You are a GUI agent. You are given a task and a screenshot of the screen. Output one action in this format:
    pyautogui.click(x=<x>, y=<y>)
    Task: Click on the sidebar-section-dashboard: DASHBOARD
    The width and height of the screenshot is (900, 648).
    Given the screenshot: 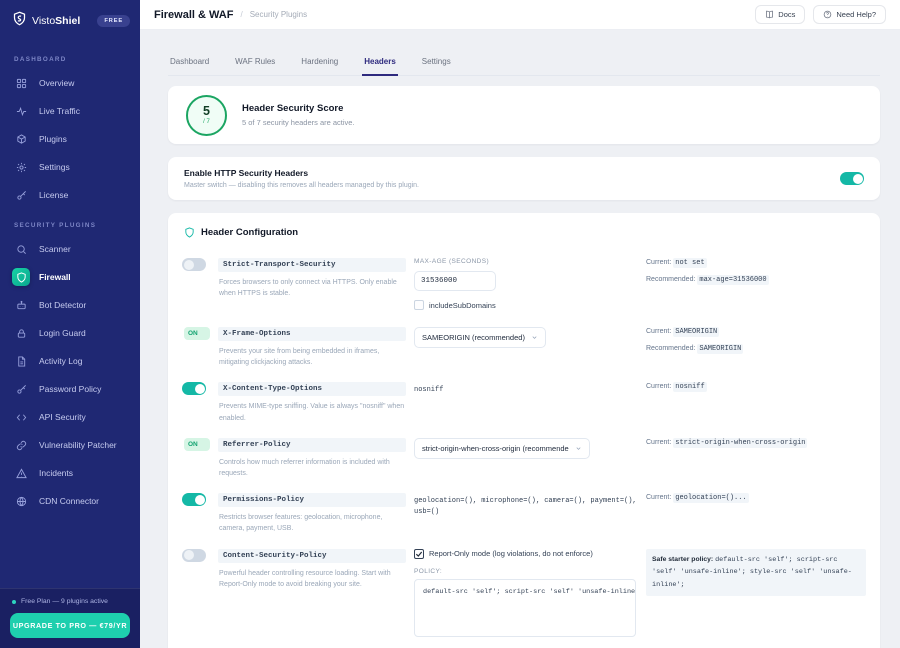 What is the action you would take?
    pyautogui.click(x=40, y=59)
    